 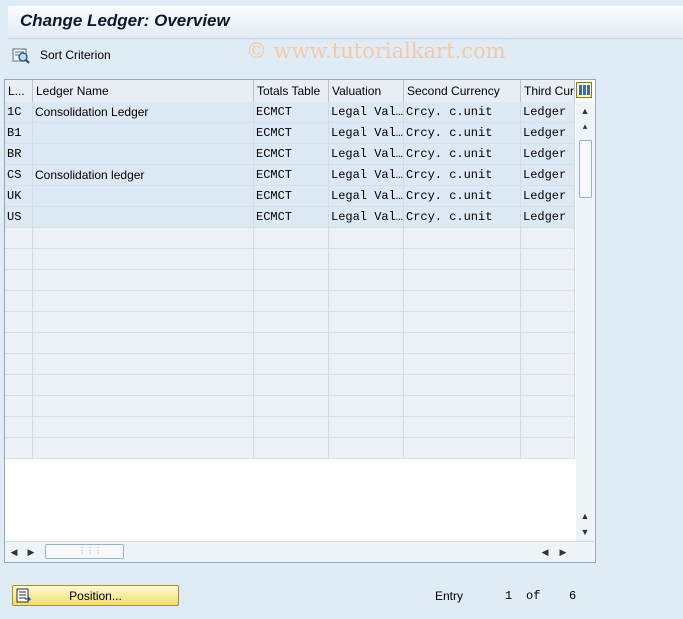 I want to click on scroll-down-icon: ▼, so click(x=585, y=532).